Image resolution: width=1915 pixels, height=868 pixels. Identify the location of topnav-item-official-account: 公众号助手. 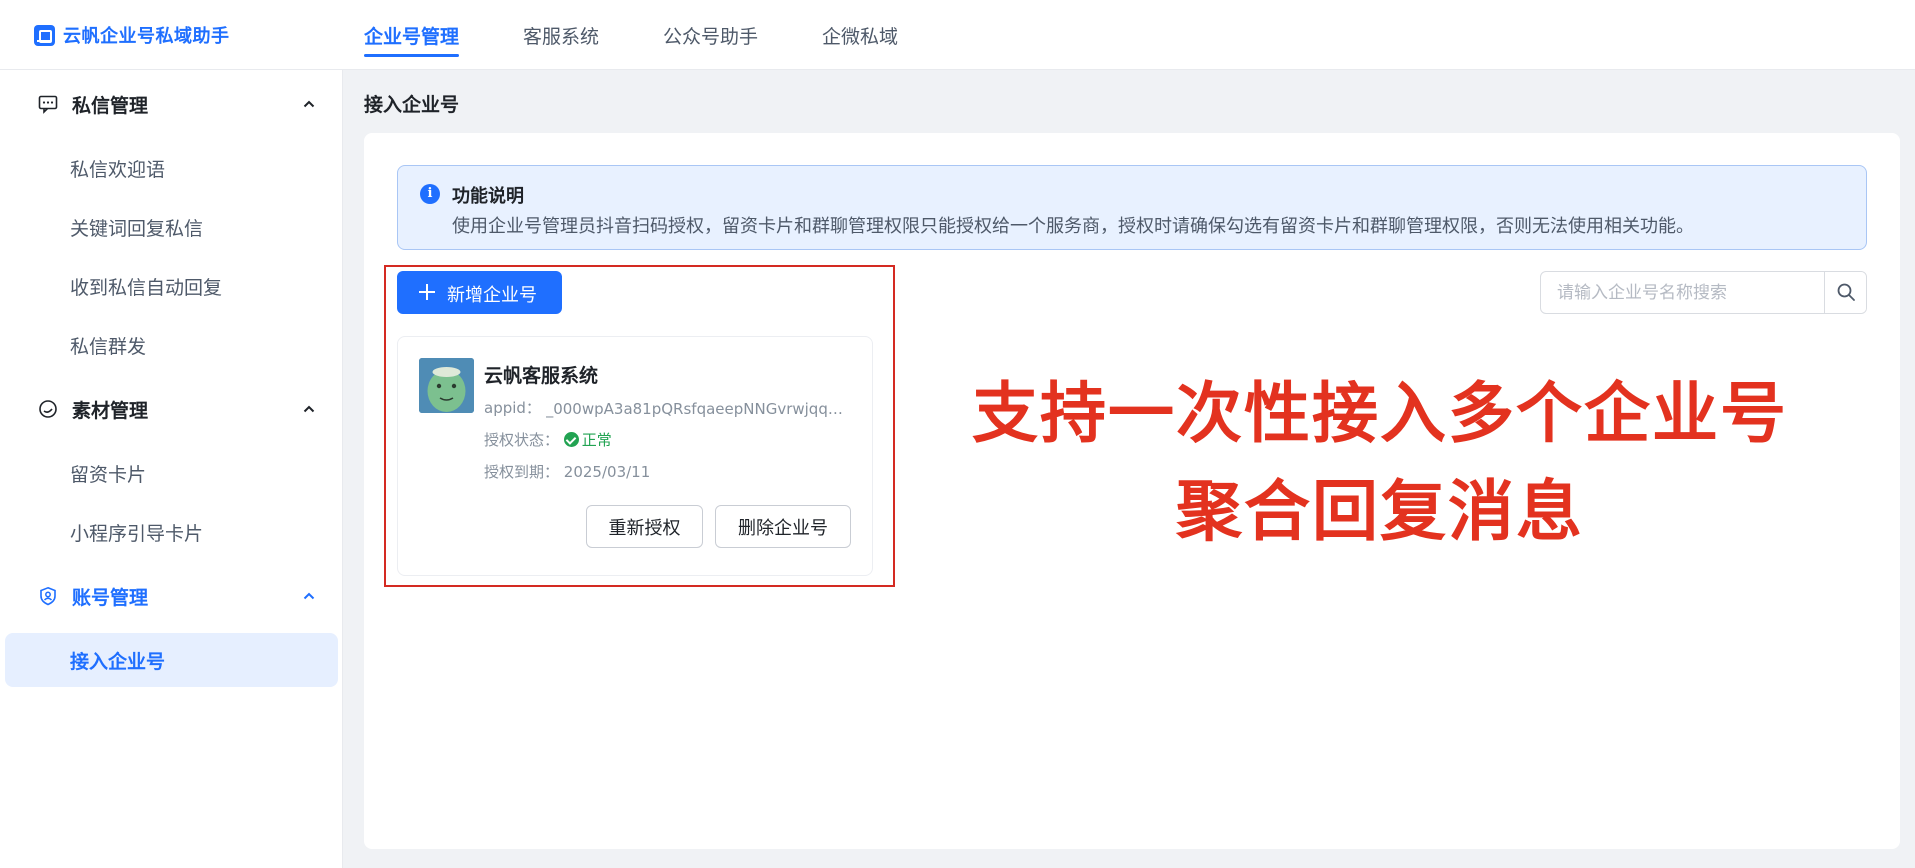
(710, 35).